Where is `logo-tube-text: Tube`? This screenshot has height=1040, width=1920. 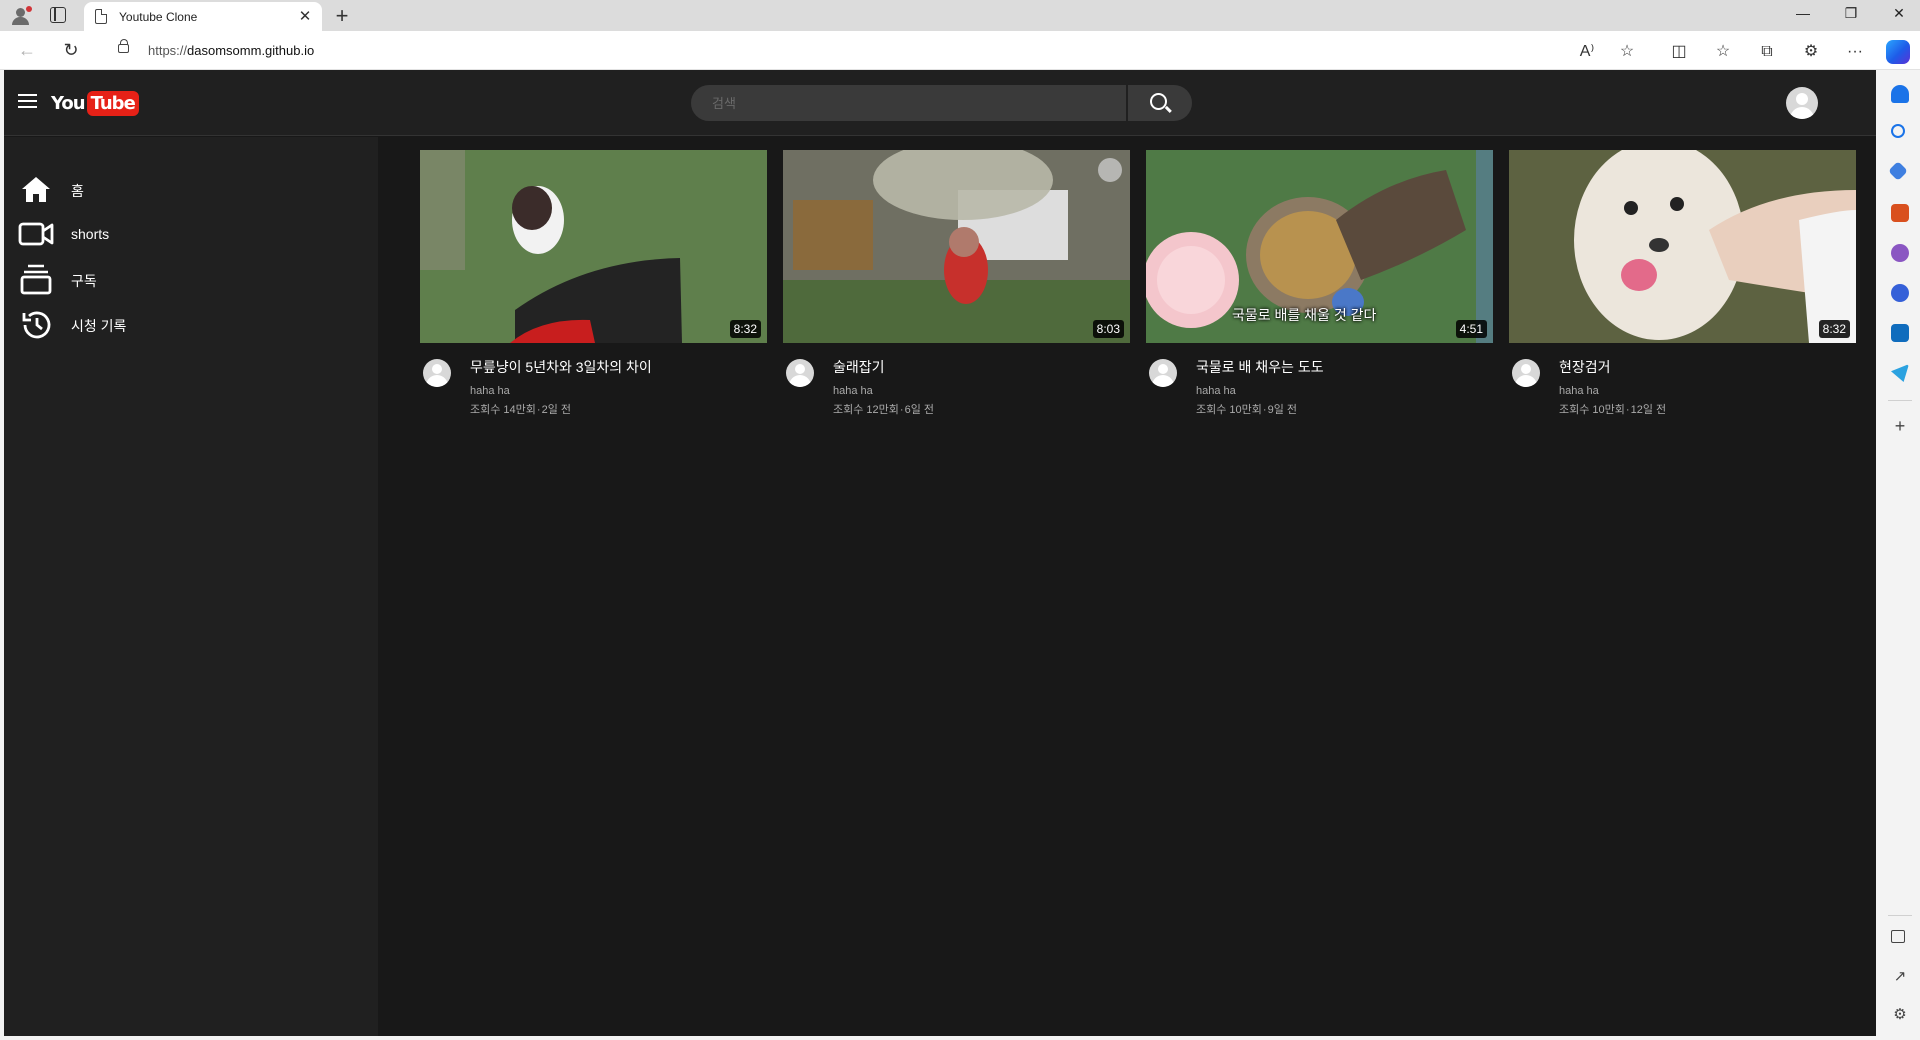
logo-tube-text: Tube is located at coordinates (112, 103).